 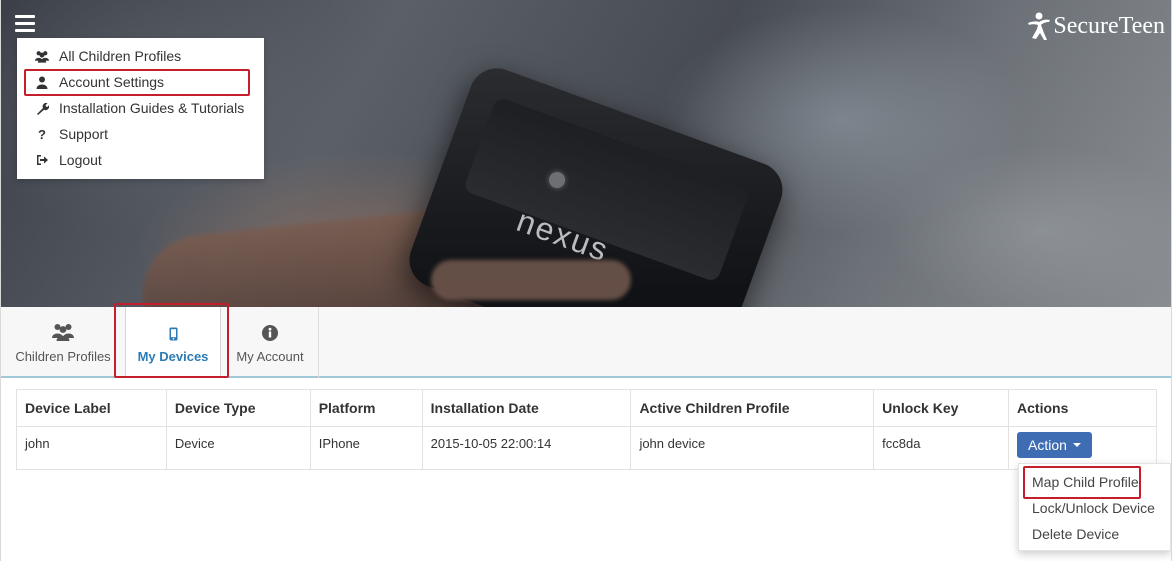 I want to click on column-header: Actions, so click(x=1082, y=408).